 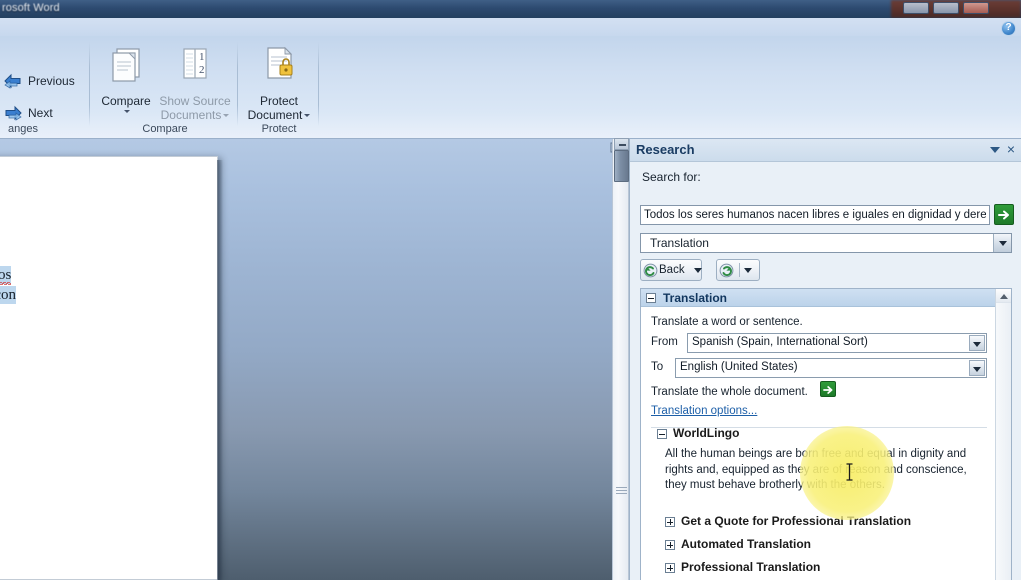 I want to click on collapse-icon, so click(x=651, y=298).